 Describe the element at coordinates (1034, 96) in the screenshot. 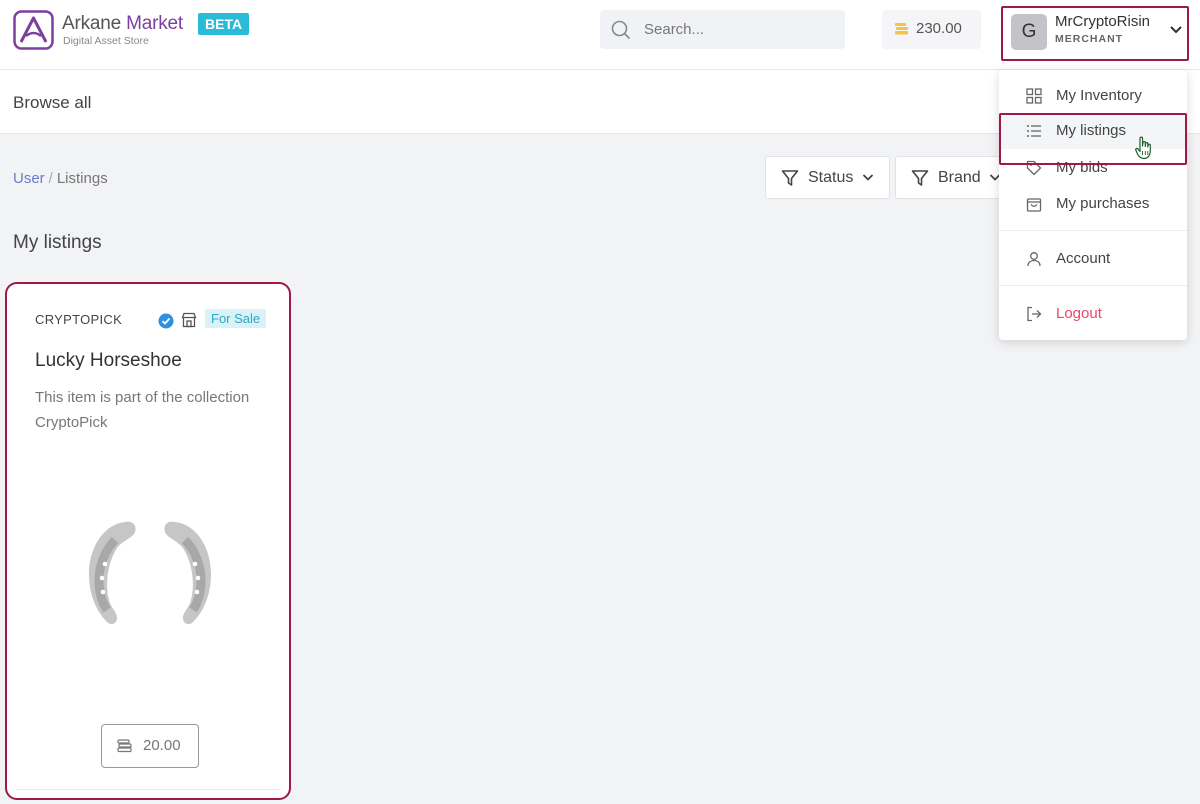

I see `grid-icon` at that location.